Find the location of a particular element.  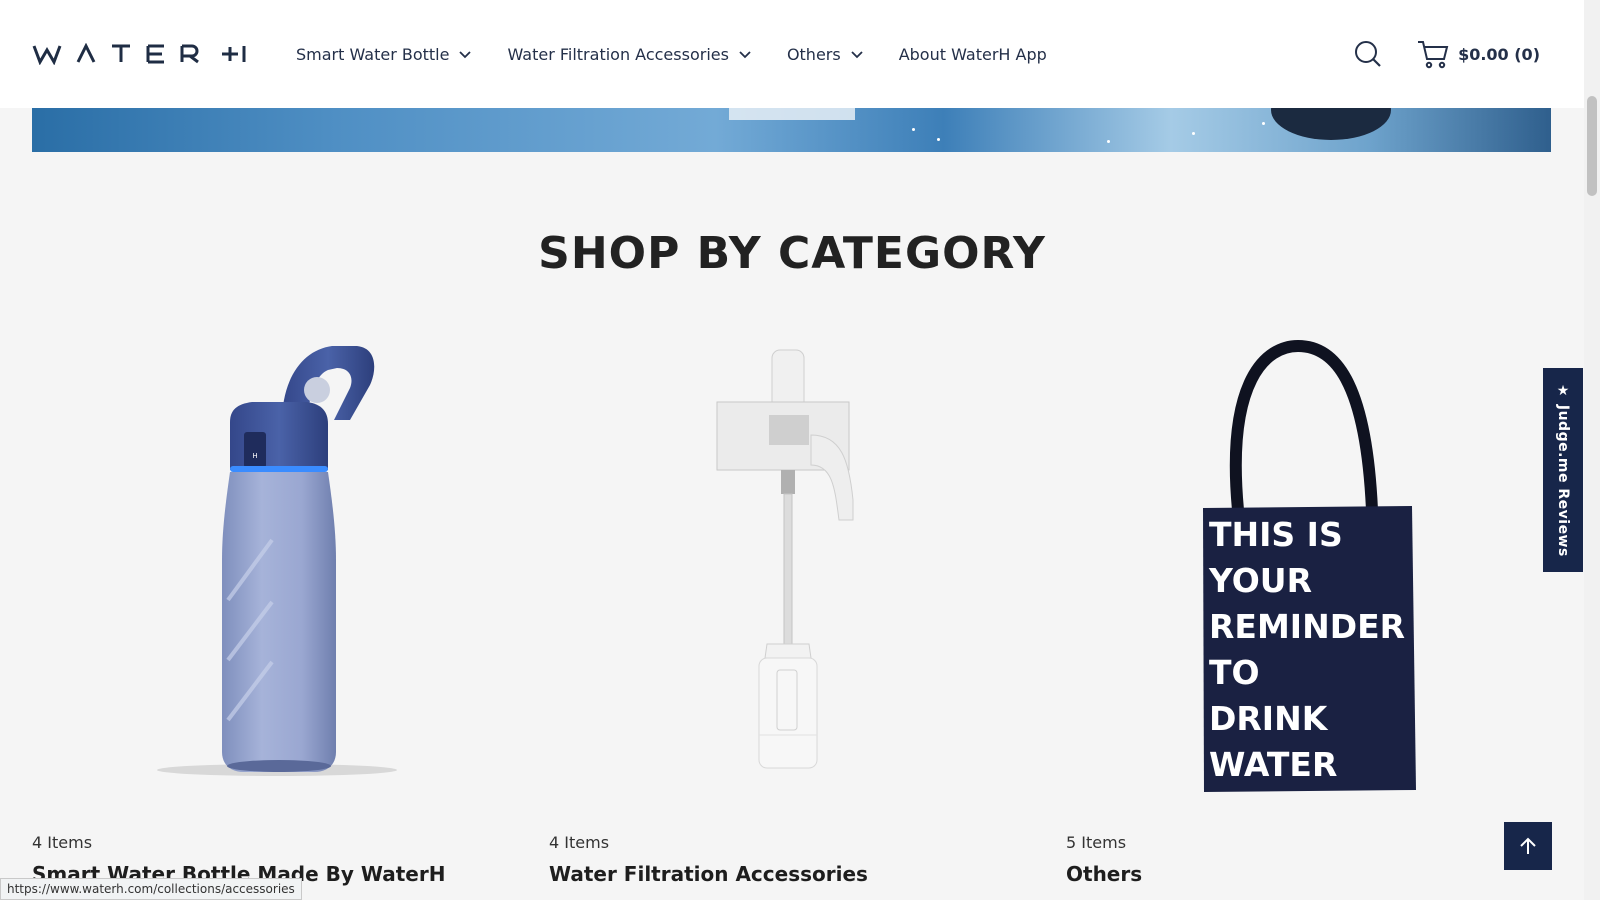

filter-accessory-image is located at coordinates (785, 559).